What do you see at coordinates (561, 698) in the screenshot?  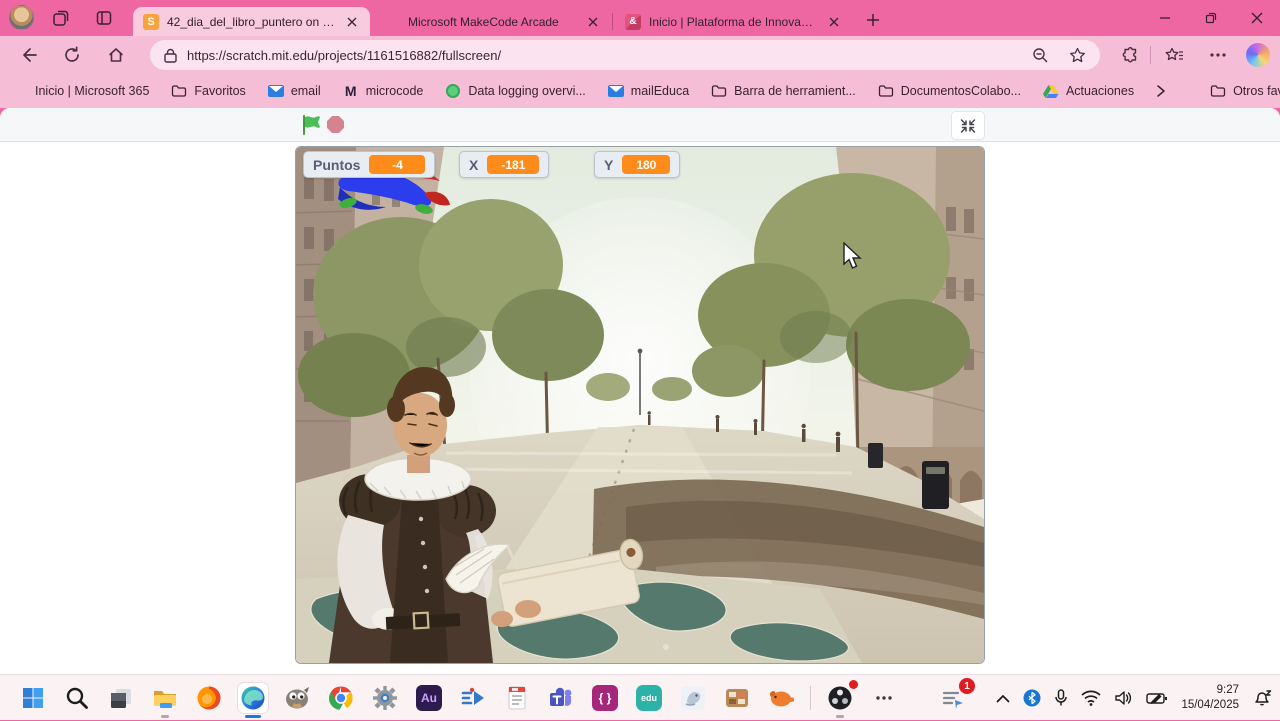 I see `teams-icon` at bounding box center [561, 698].